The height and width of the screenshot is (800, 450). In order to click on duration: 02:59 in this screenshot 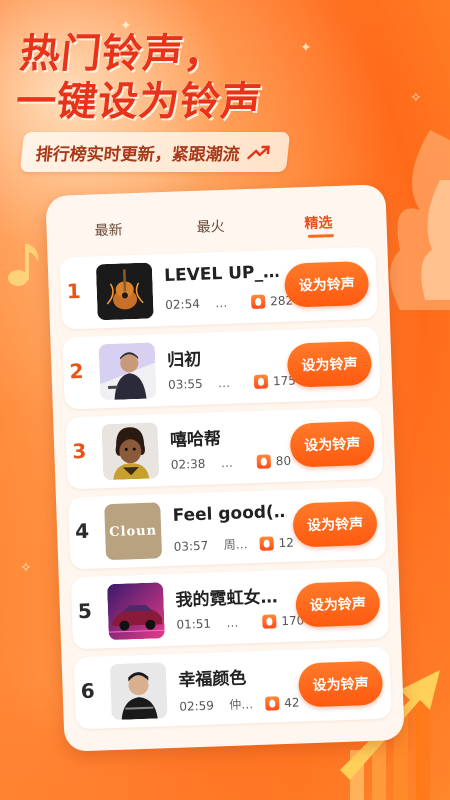, I will do `click(197, 706)`.